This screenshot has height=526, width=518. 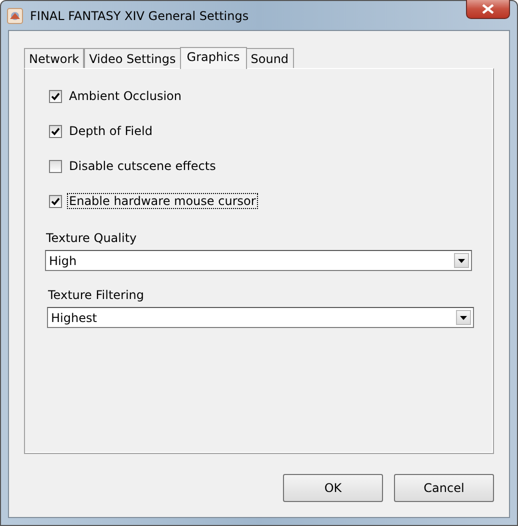 I want to click on checkbox-label: Depth of Field, so click(x=111, y=131).